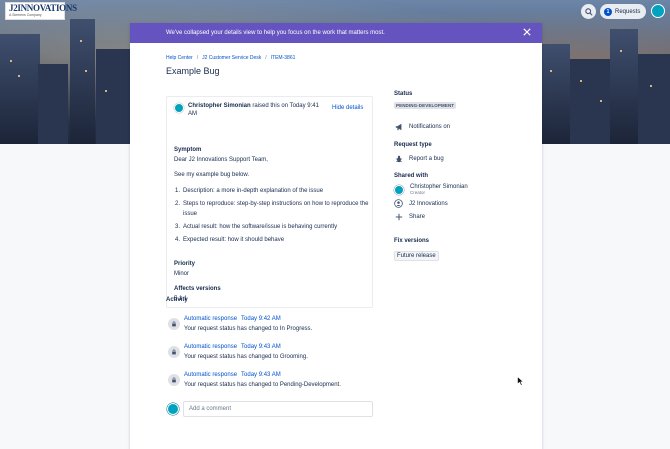 The width and height of the screenshot is (670, 449). What do you see at coordinates (219, 106) in the screenshot?
I see `reporter-name: Christopher Simonian` at bounding box center [219, 106].